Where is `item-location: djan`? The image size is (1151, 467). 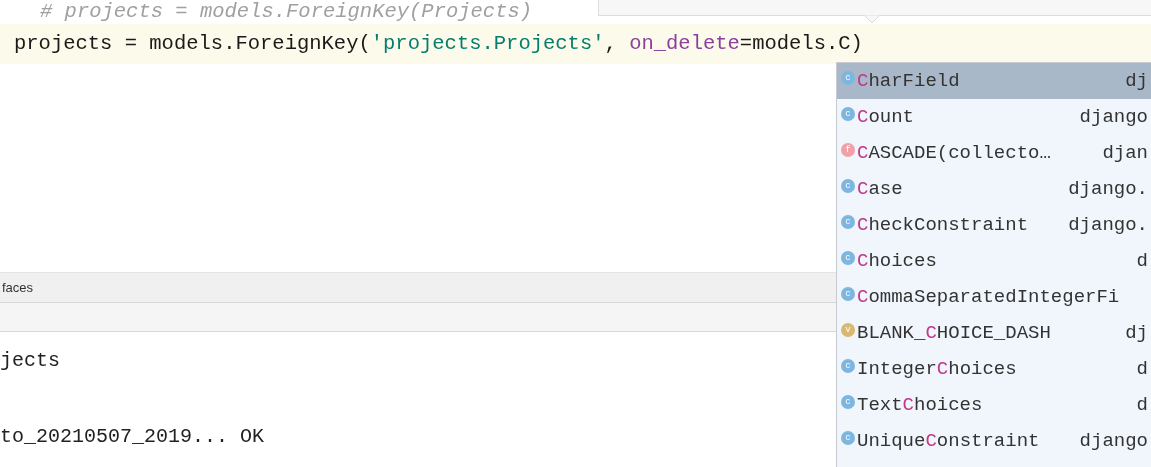 item-location: djan is located at coordinates (1124, 153).